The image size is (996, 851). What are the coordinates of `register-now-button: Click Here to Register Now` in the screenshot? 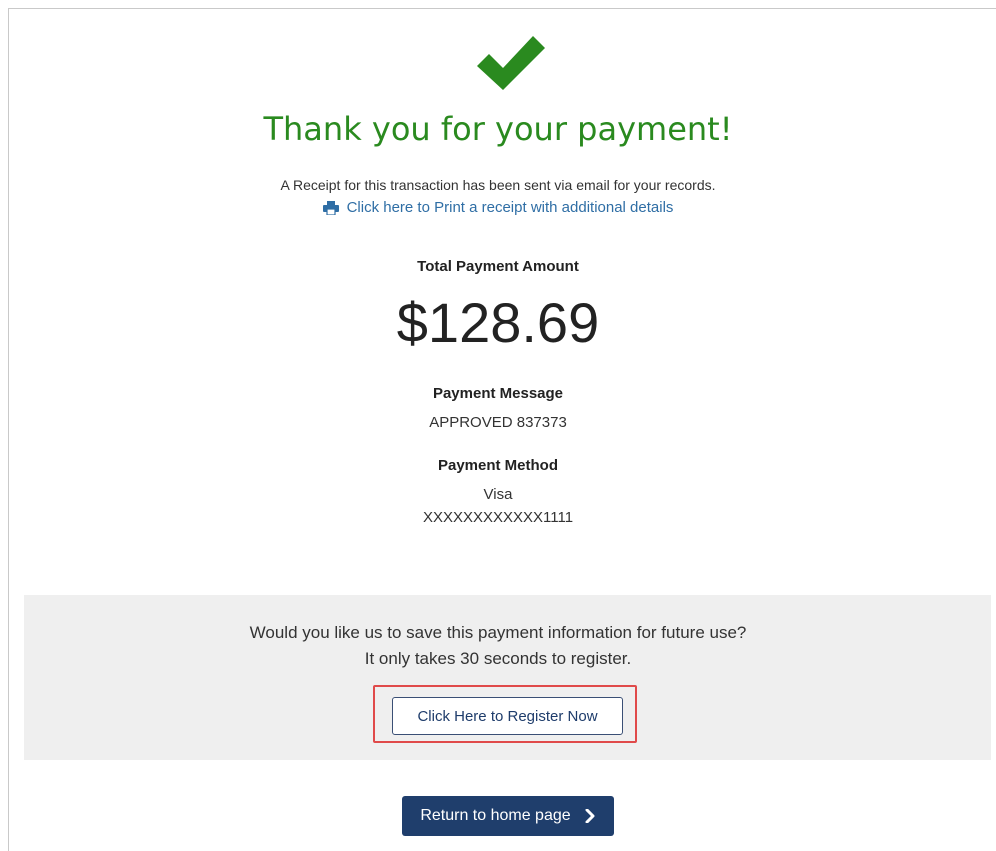 It's located at (507, 716).